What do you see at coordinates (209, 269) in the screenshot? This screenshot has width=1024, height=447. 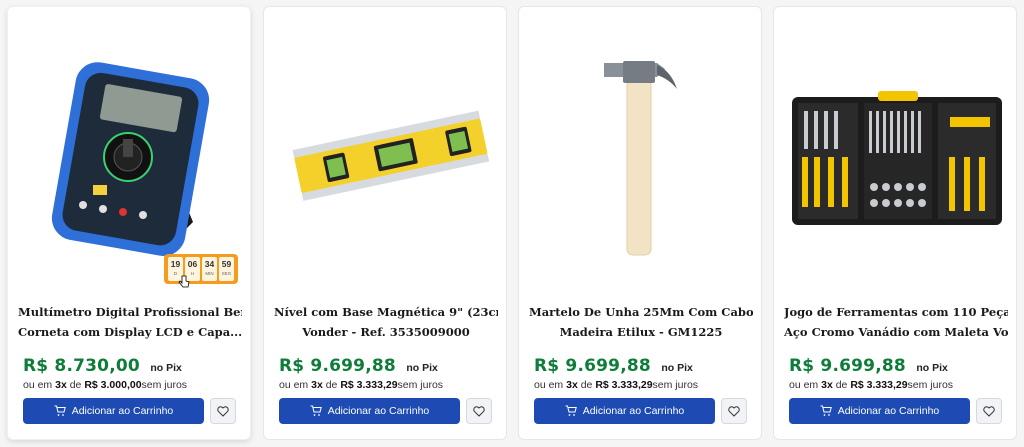 I see `timer-minutes: 34 MIN` at bounding box center [209, 269].